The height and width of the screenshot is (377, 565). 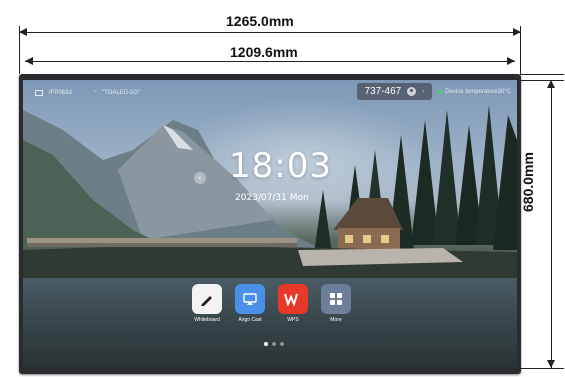 What do you see at coordinates (264, 52) in the screenshot?
I see `screen-width-label: 1209.6mm` at bounding box center [264, 52].